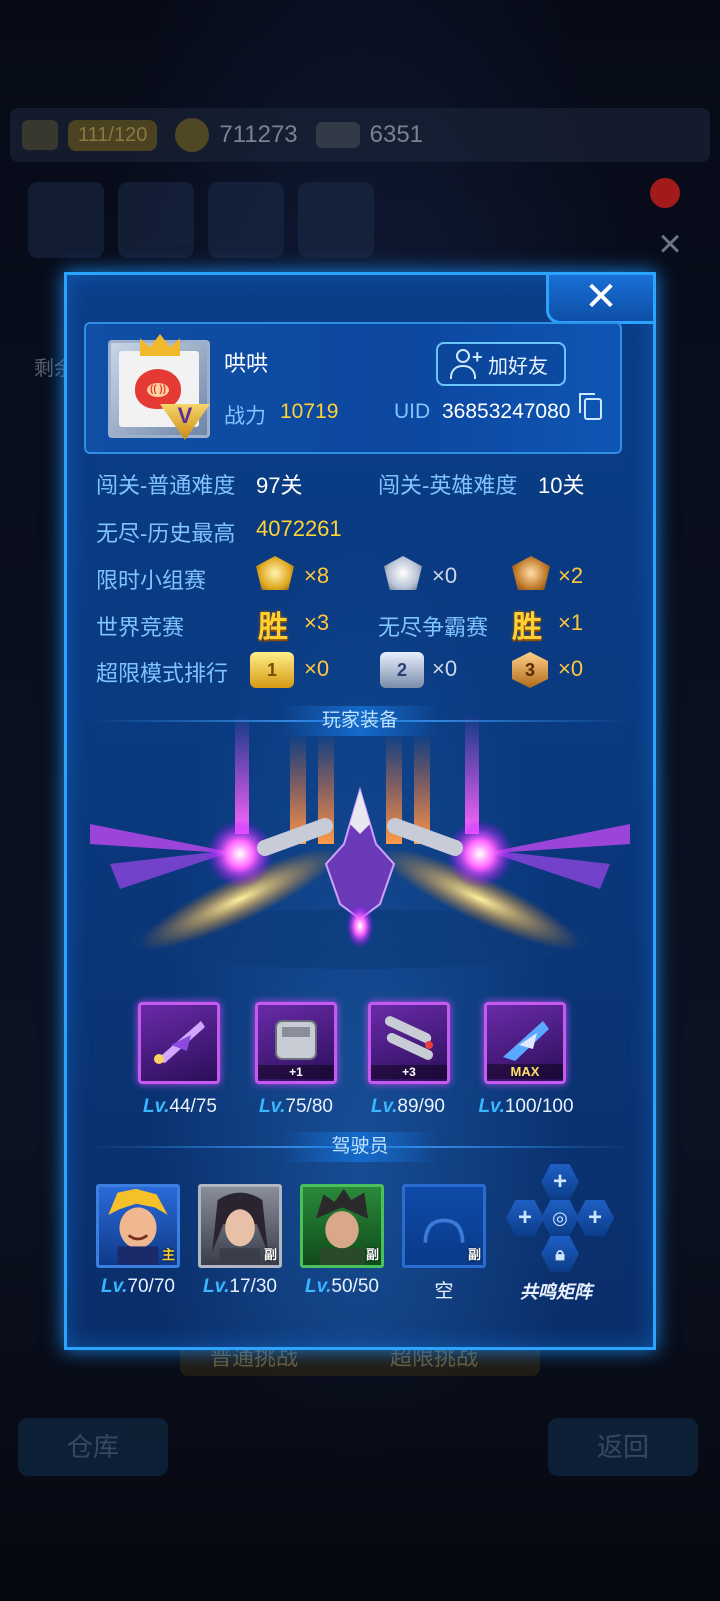 The height and width of the screenshot is (1601, 720). Describe the element at coordinates (317, 575) in the screenshot. I see `limited-gold-count: ×8` at that location.